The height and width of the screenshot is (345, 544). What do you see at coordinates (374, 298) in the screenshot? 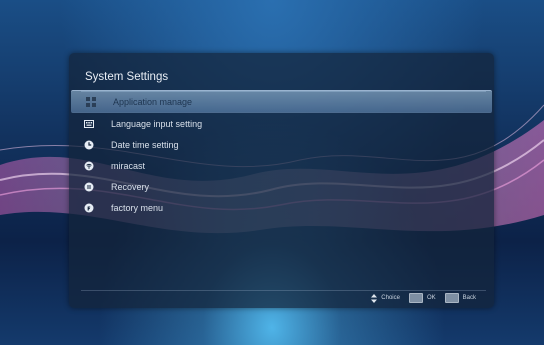
I see `up-down-arrows-icon` at bounding box center [374, 298].